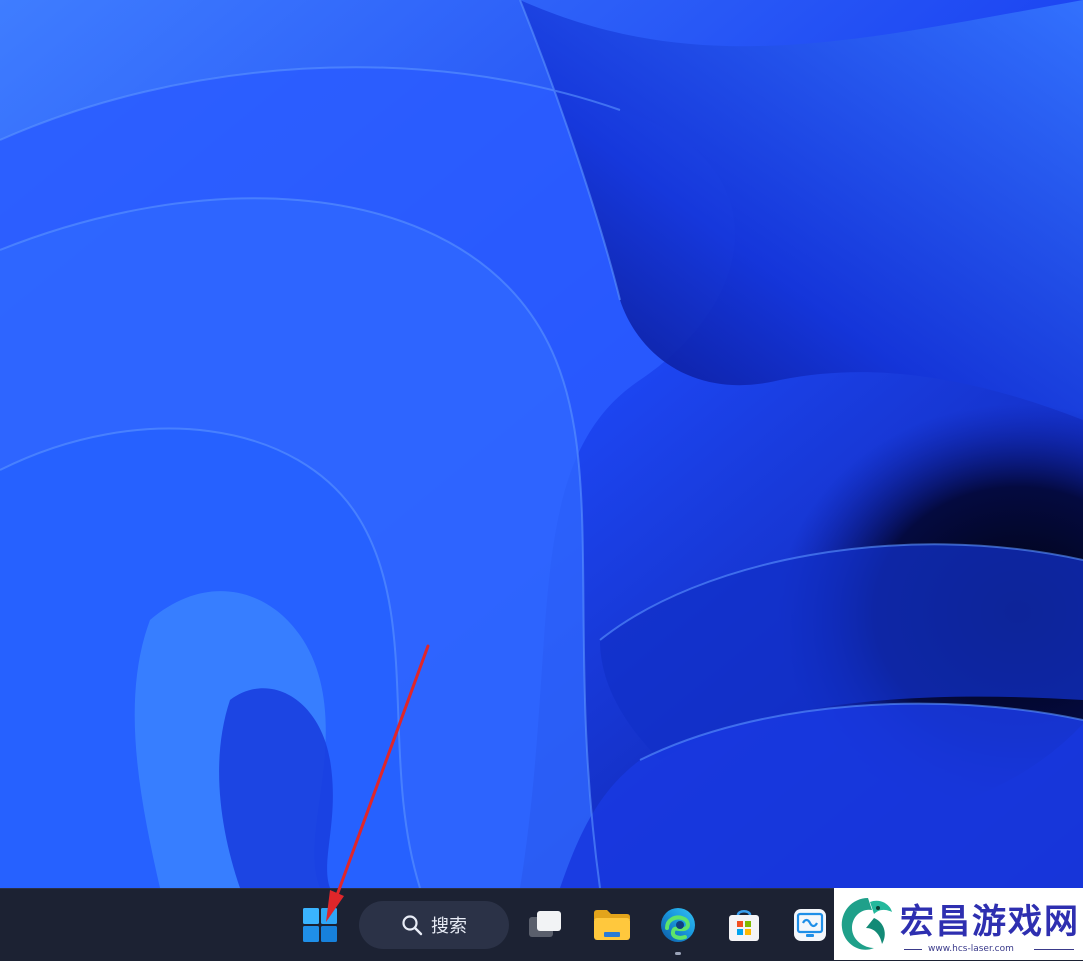  I want to click on watermark-rule-right, so click(1054, 949).